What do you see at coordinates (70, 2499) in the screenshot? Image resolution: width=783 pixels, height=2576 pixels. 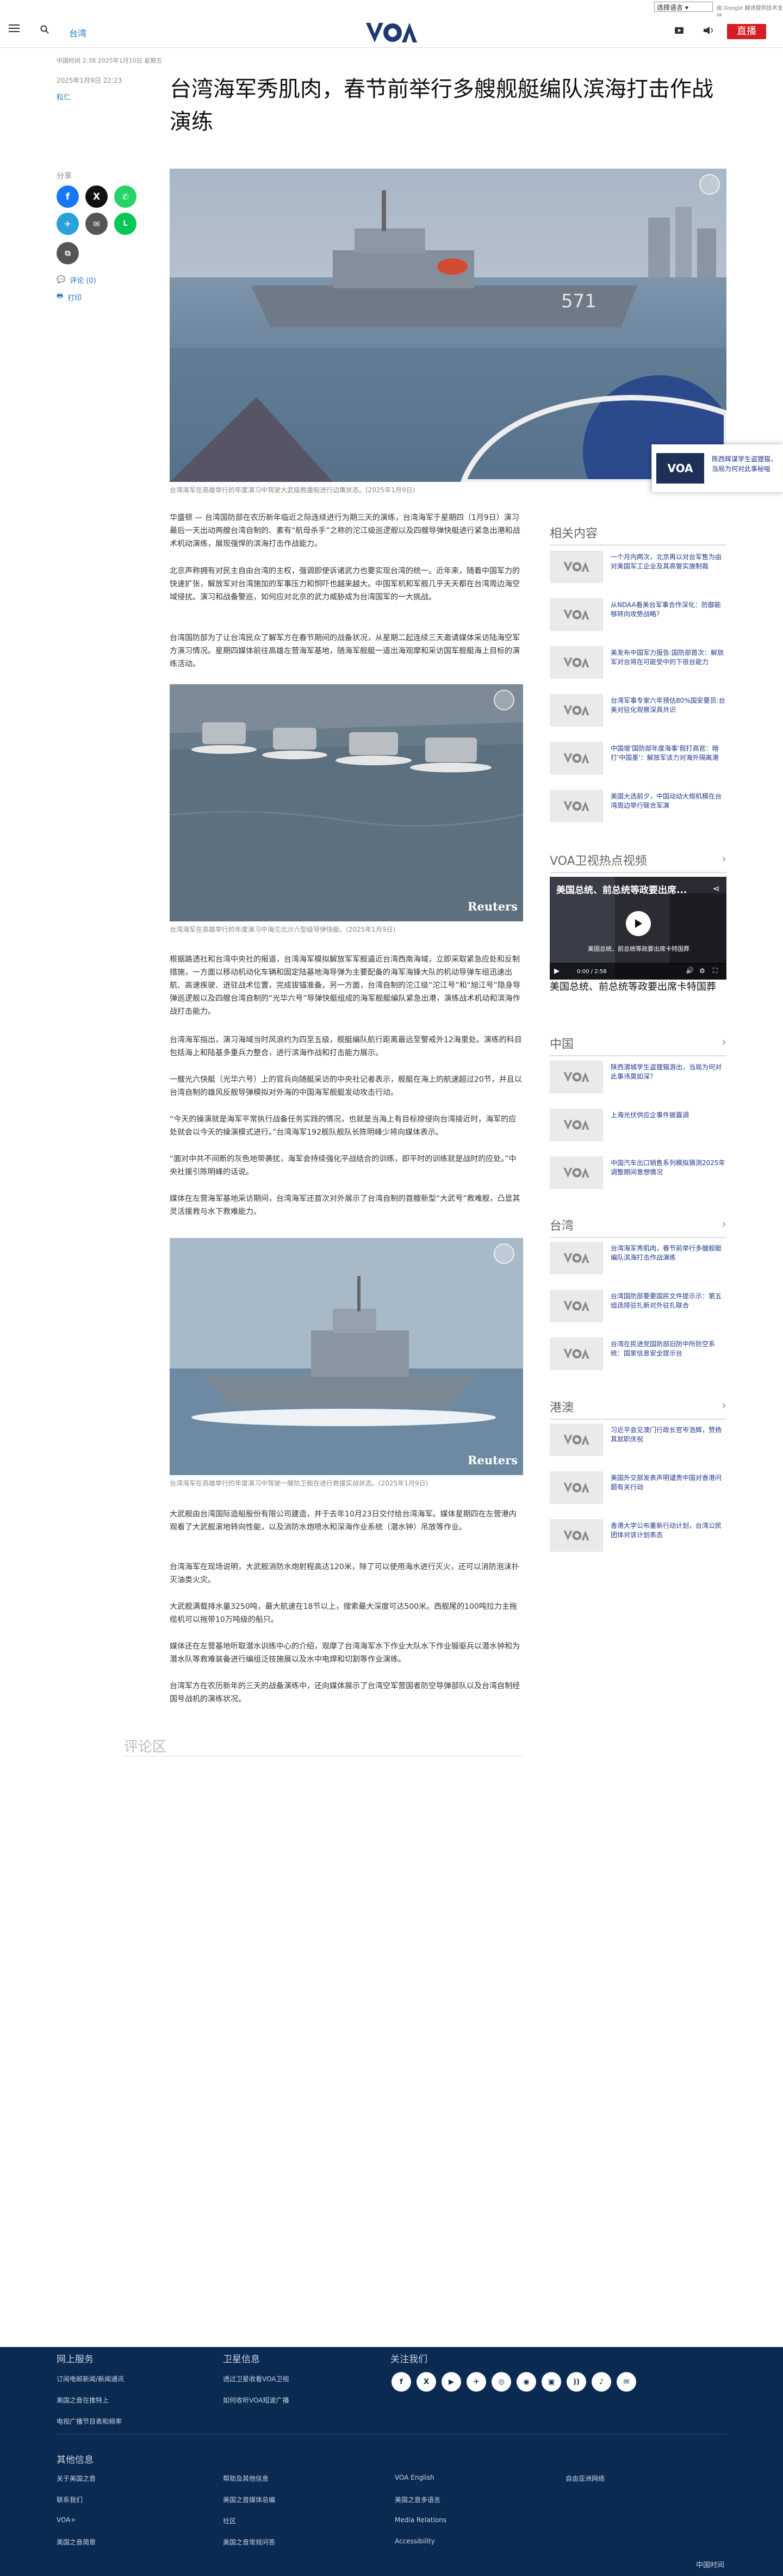 I see `footer-link: 联系我们` at bounding box center [70, 2499].